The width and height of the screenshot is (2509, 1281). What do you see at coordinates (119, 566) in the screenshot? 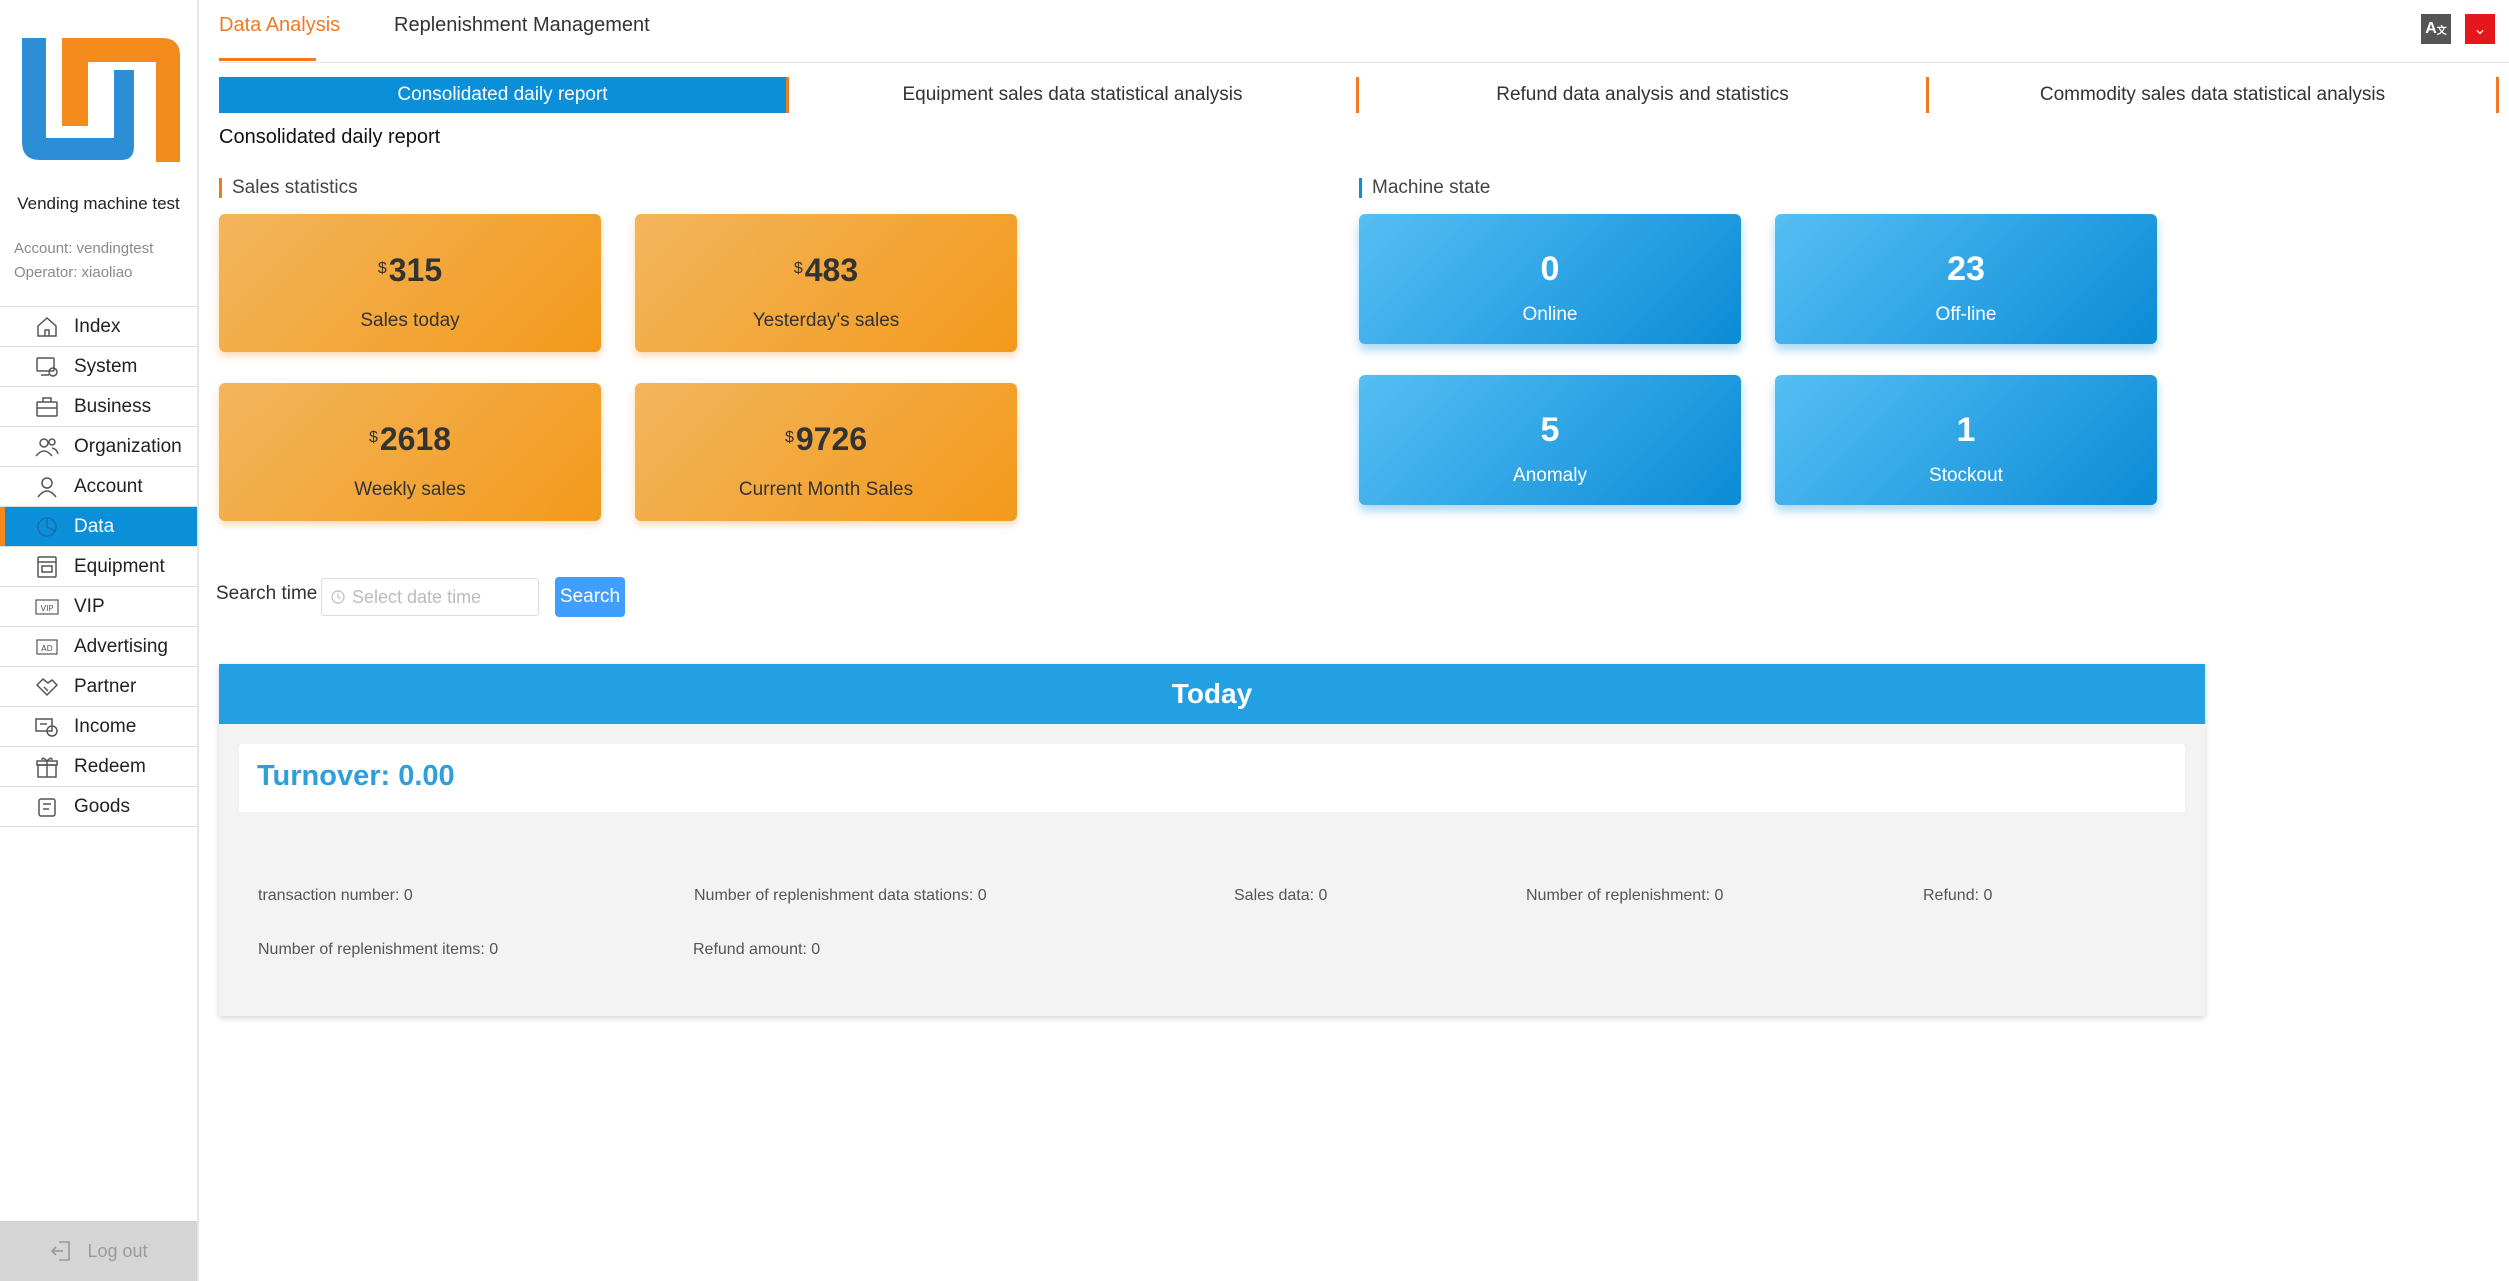
I see `sidebar-item-label: Equipment` at bounding box center [119, 566].